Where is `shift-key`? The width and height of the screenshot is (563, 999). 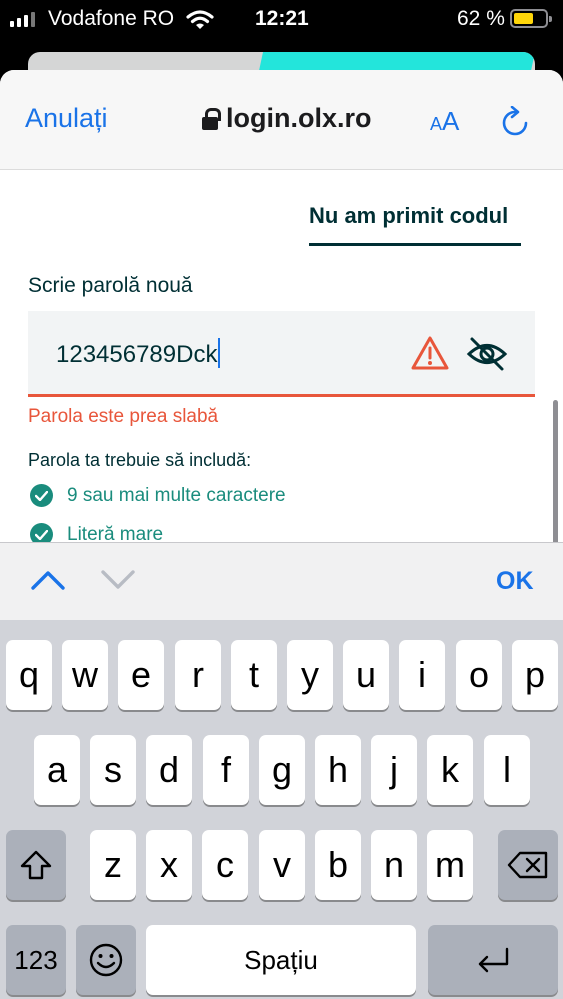 shift-key is located at coordinates (36, 865).